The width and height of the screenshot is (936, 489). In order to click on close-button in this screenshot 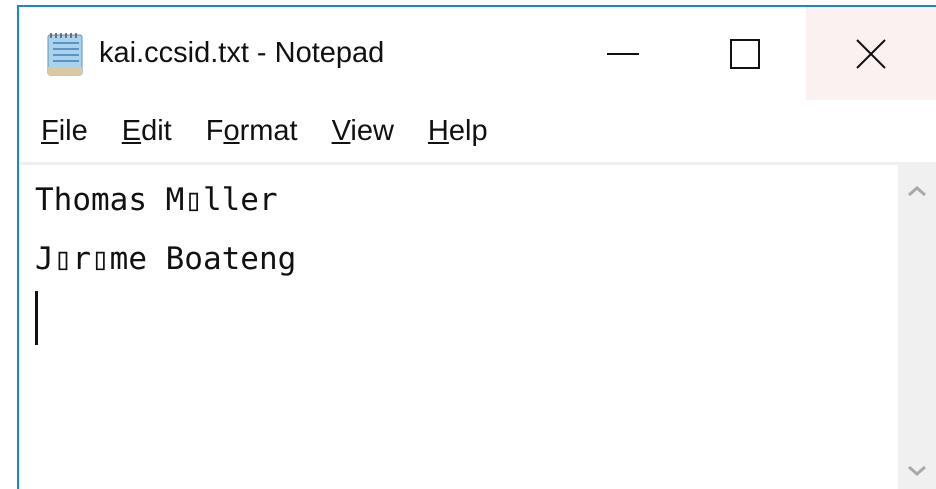, I will do `click(871, 53)`.